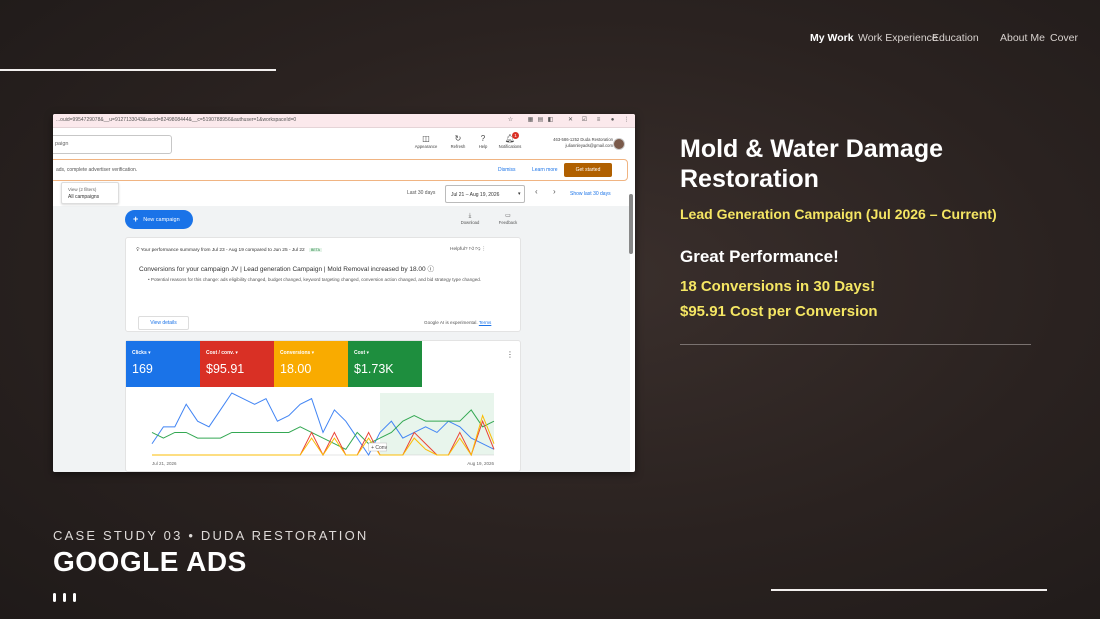 Image resolution: width=1100 pixels, height=619 pixels. What do you see at coordinates (779, 311) in the screenshot?
I see `cost-per-conversion-stat: $95.91 Cost per Conversion` at bounding box center [779, 311].